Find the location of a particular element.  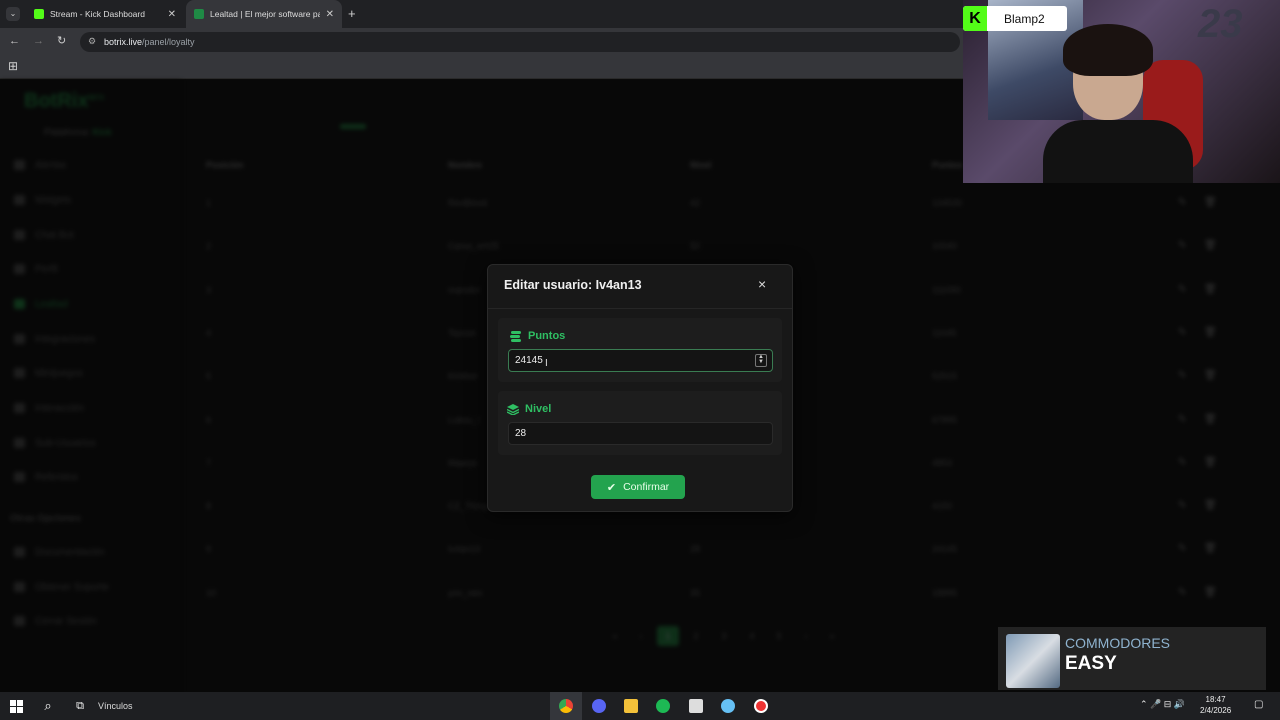

tab-title: Stream - Kick Dashboard is located at coordinates (97, 14).